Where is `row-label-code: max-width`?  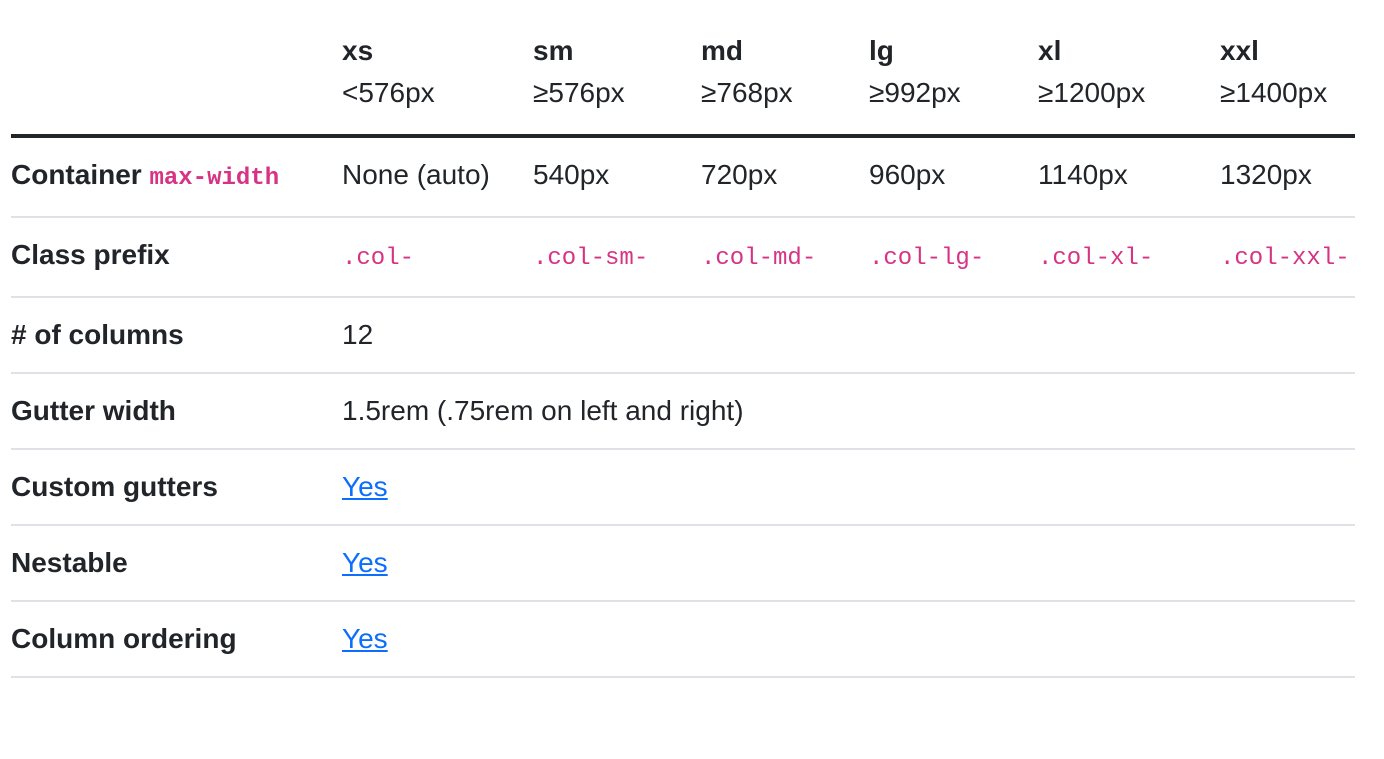
row-label-code: max-width is located at coordinates (214, 178).